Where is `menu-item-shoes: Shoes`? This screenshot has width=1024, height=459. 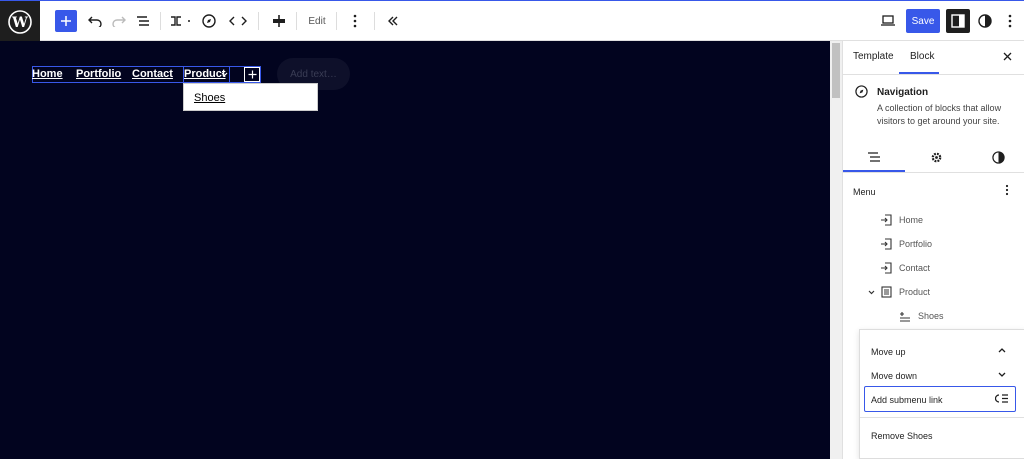
menu-item-shoes: Shoes is located at coordinates (921, 316).